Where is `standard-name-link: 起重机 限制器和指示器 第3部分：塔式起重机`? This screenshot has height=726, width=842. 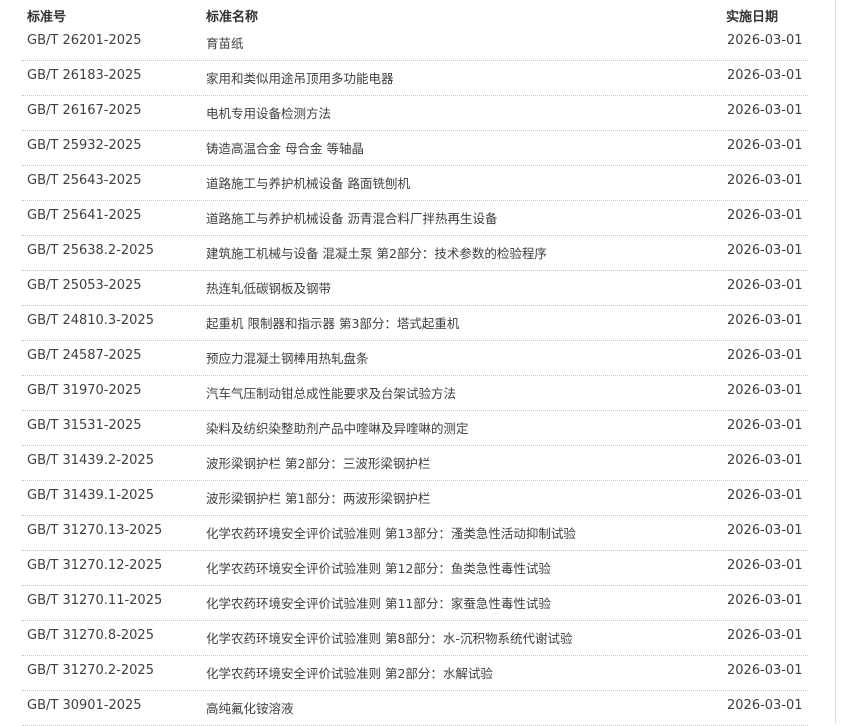
standard-name-link: 起重机 限制器和指示器 第3部分：塔式起重机 is located at coordinates (332, 322).